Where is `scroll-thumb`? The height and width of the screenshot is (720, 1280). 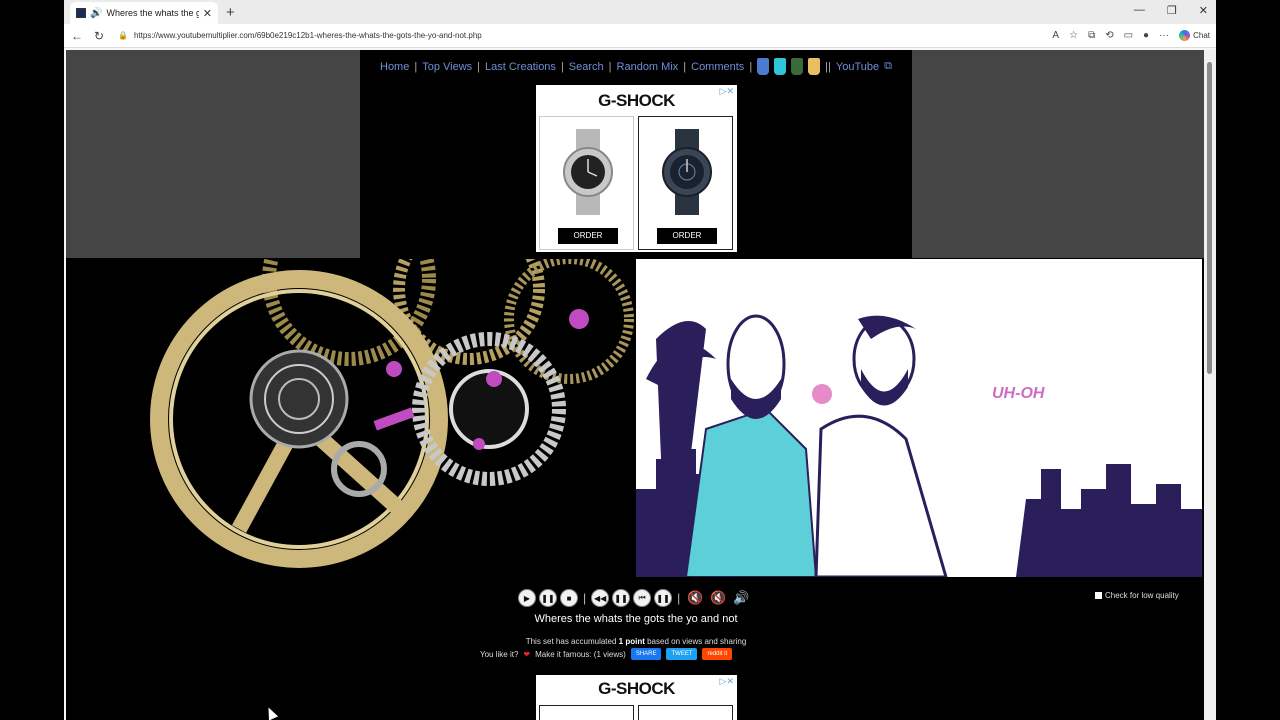 scroll-thumb is located at coordinates (1209, 218).